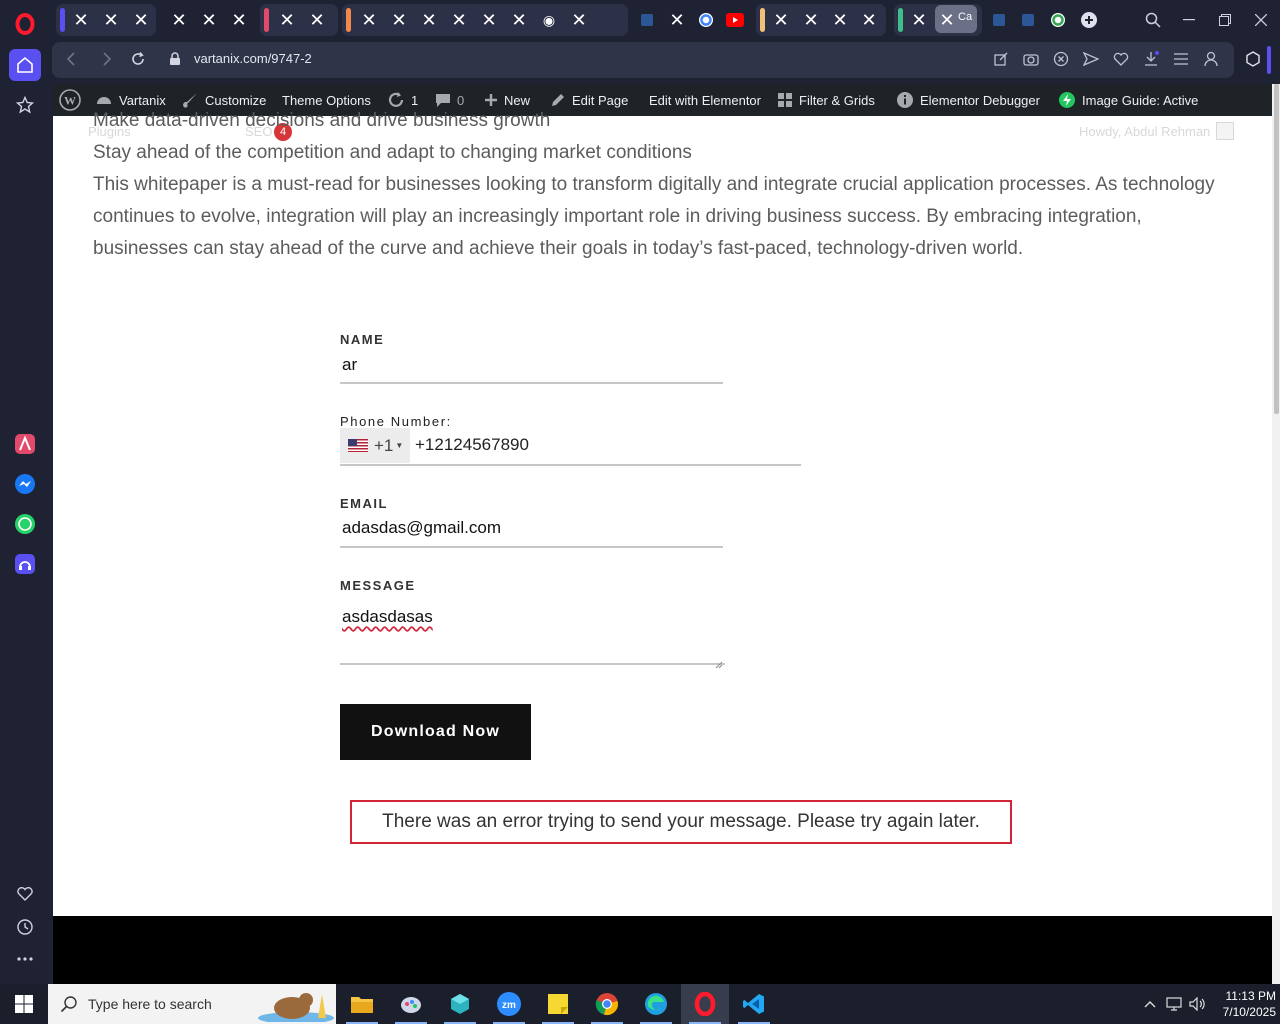 The image size is (1280, 1024). What do you see at coordinates (25, 24) in the screenshot?
I see `opera-logo-icon` at bounding box center [25, 24].